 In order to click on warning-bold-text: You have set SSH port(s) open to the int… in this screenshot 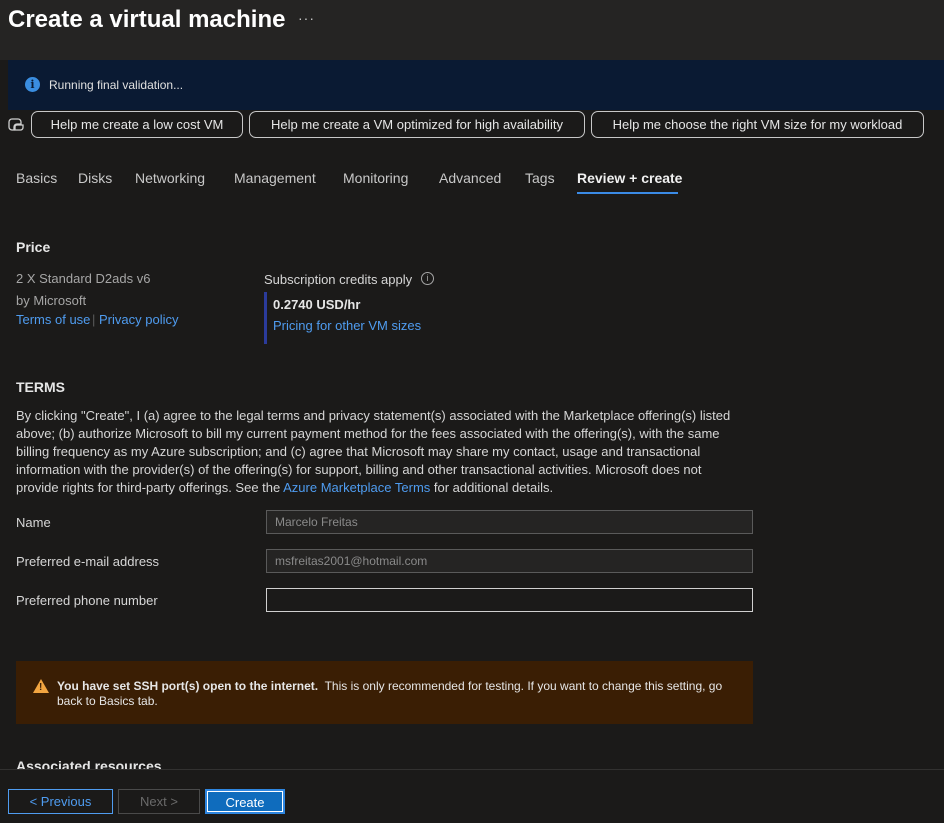, I will do `click(188, 686)`.